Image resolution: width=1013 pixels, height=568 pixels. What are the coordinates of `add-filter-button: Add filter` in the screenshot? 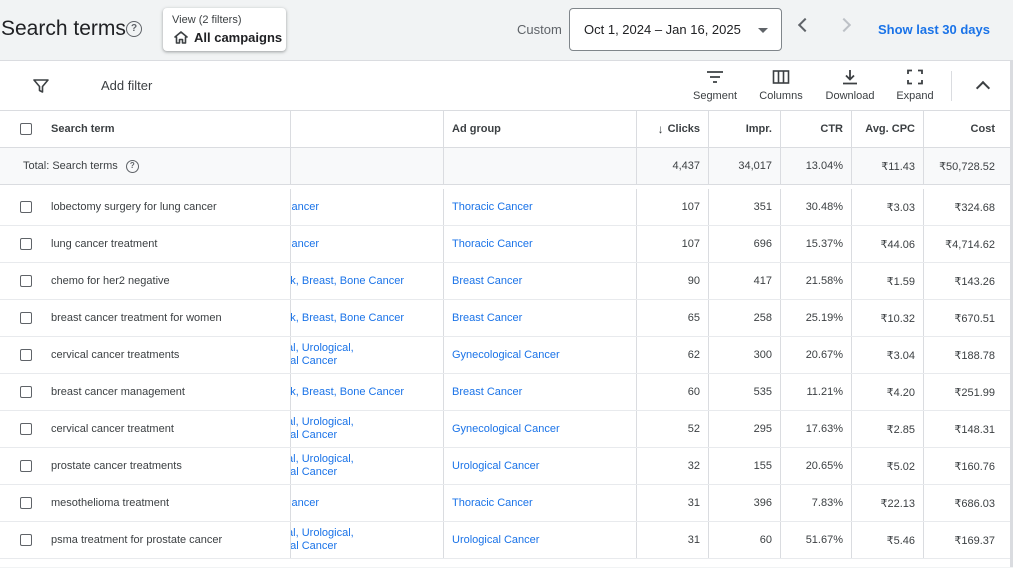 It's located at (126, 85).